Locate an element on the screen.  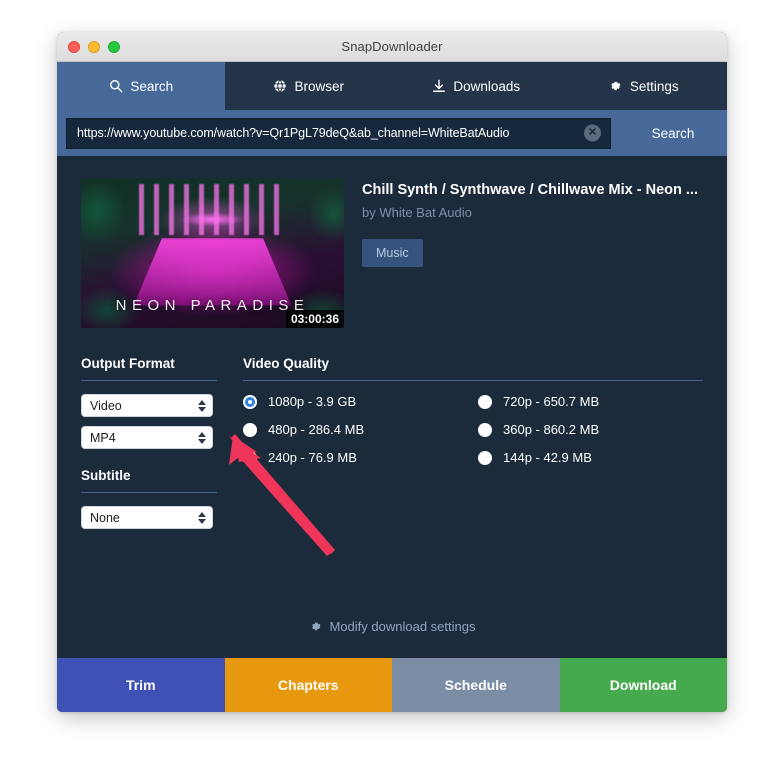
search-icon is located at coordinates (115, 86).